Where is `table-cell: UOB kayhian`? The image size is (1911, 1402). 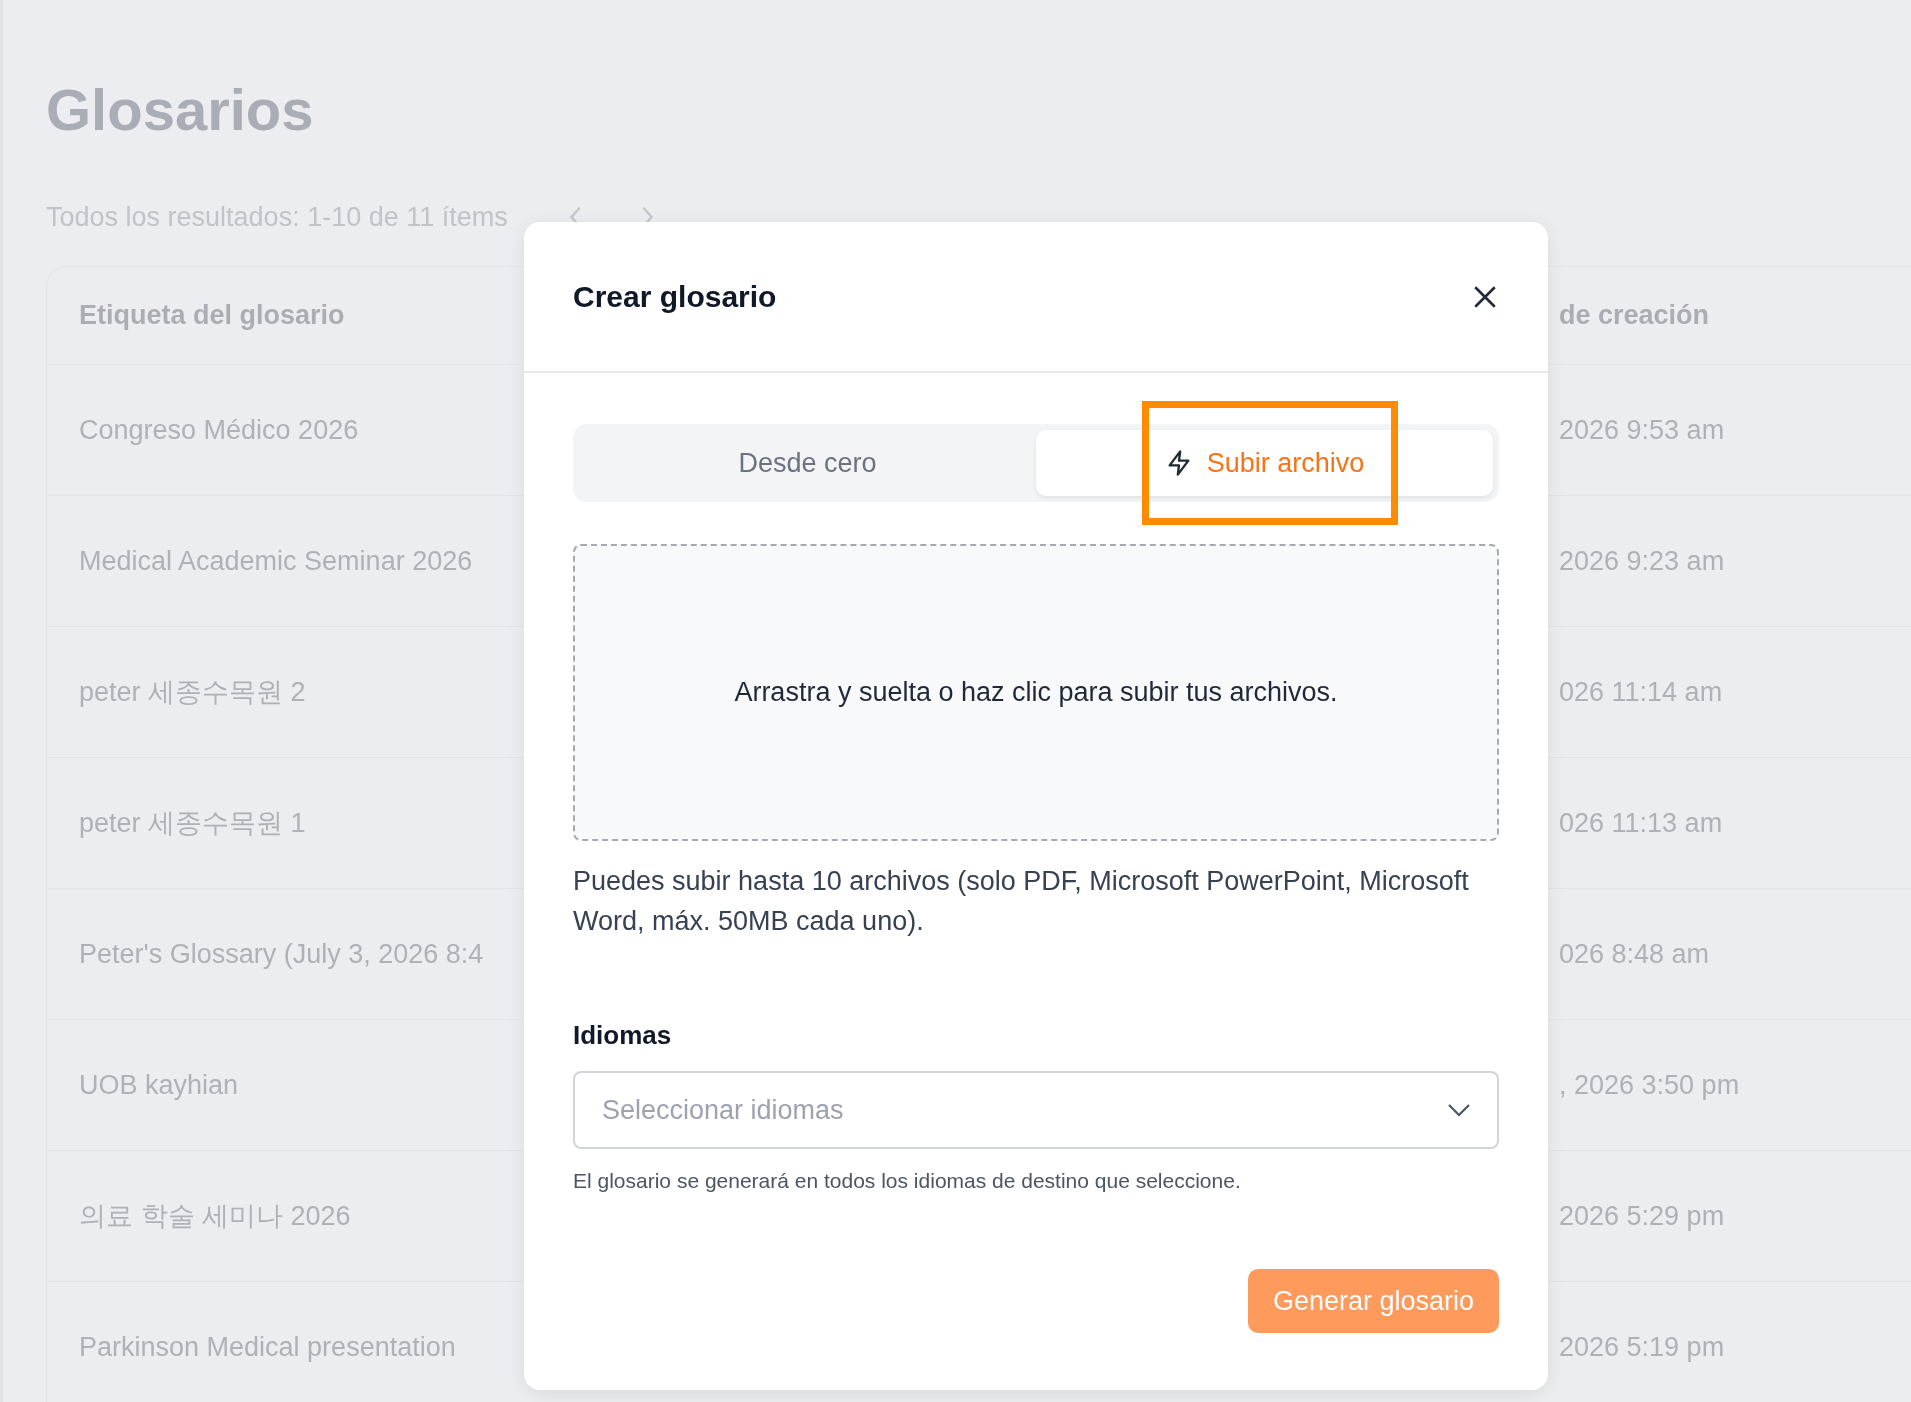 table-cell: UOB kayhian is located at coordinates (159, 1084).